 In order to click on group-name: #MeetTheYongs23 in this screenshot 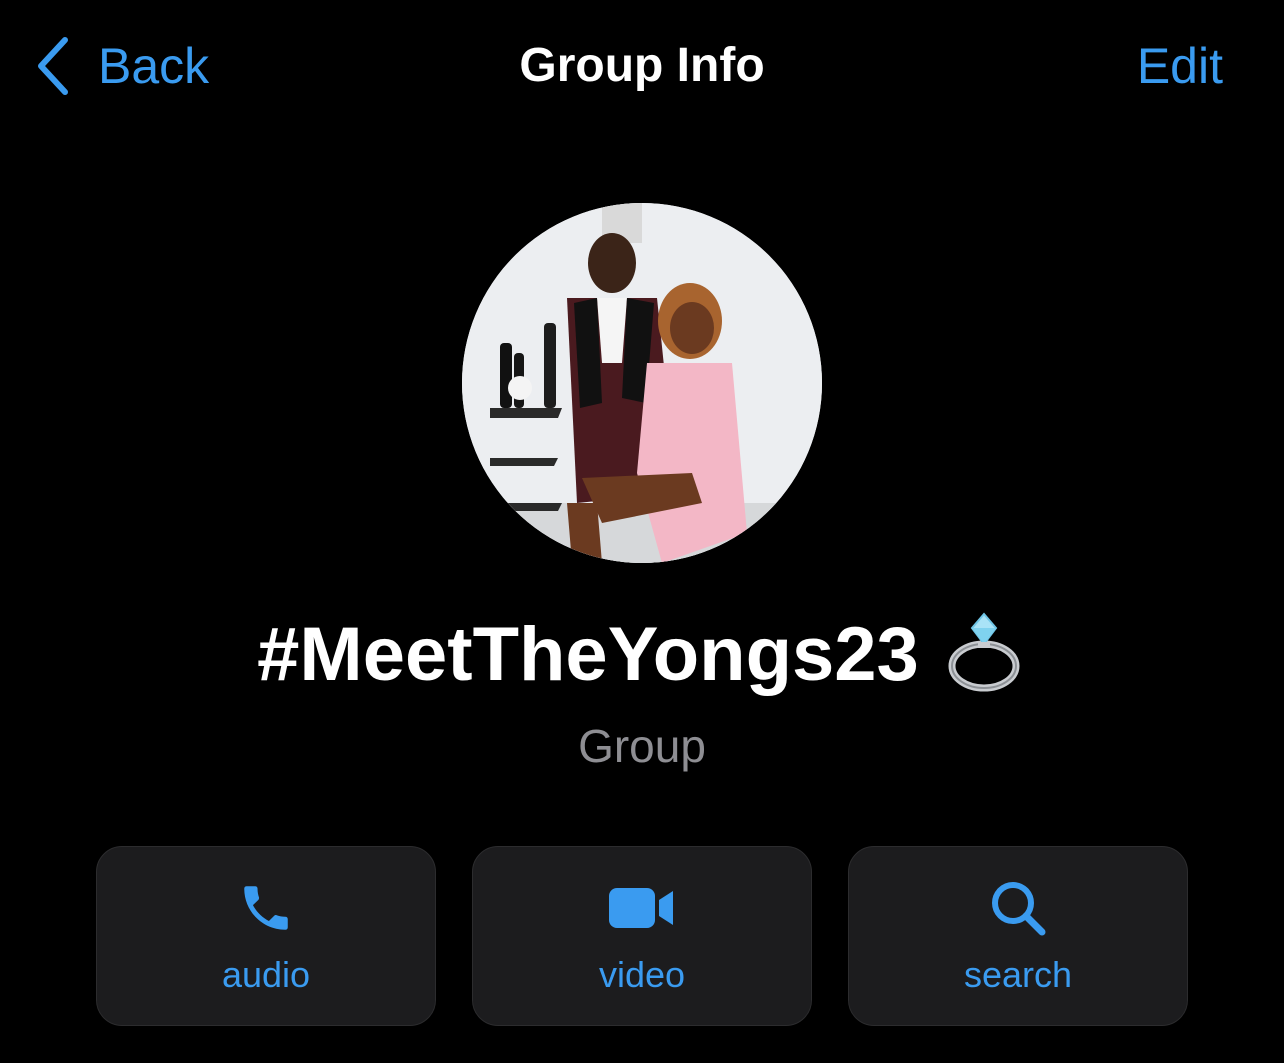, I will do `click(642, 654)`.